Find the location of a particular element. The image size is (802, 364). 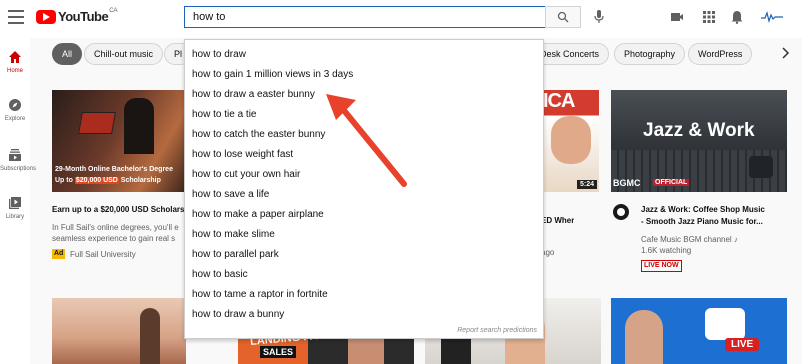

video-description: seamless experience to gain real s is located at coordinates (114, 238).